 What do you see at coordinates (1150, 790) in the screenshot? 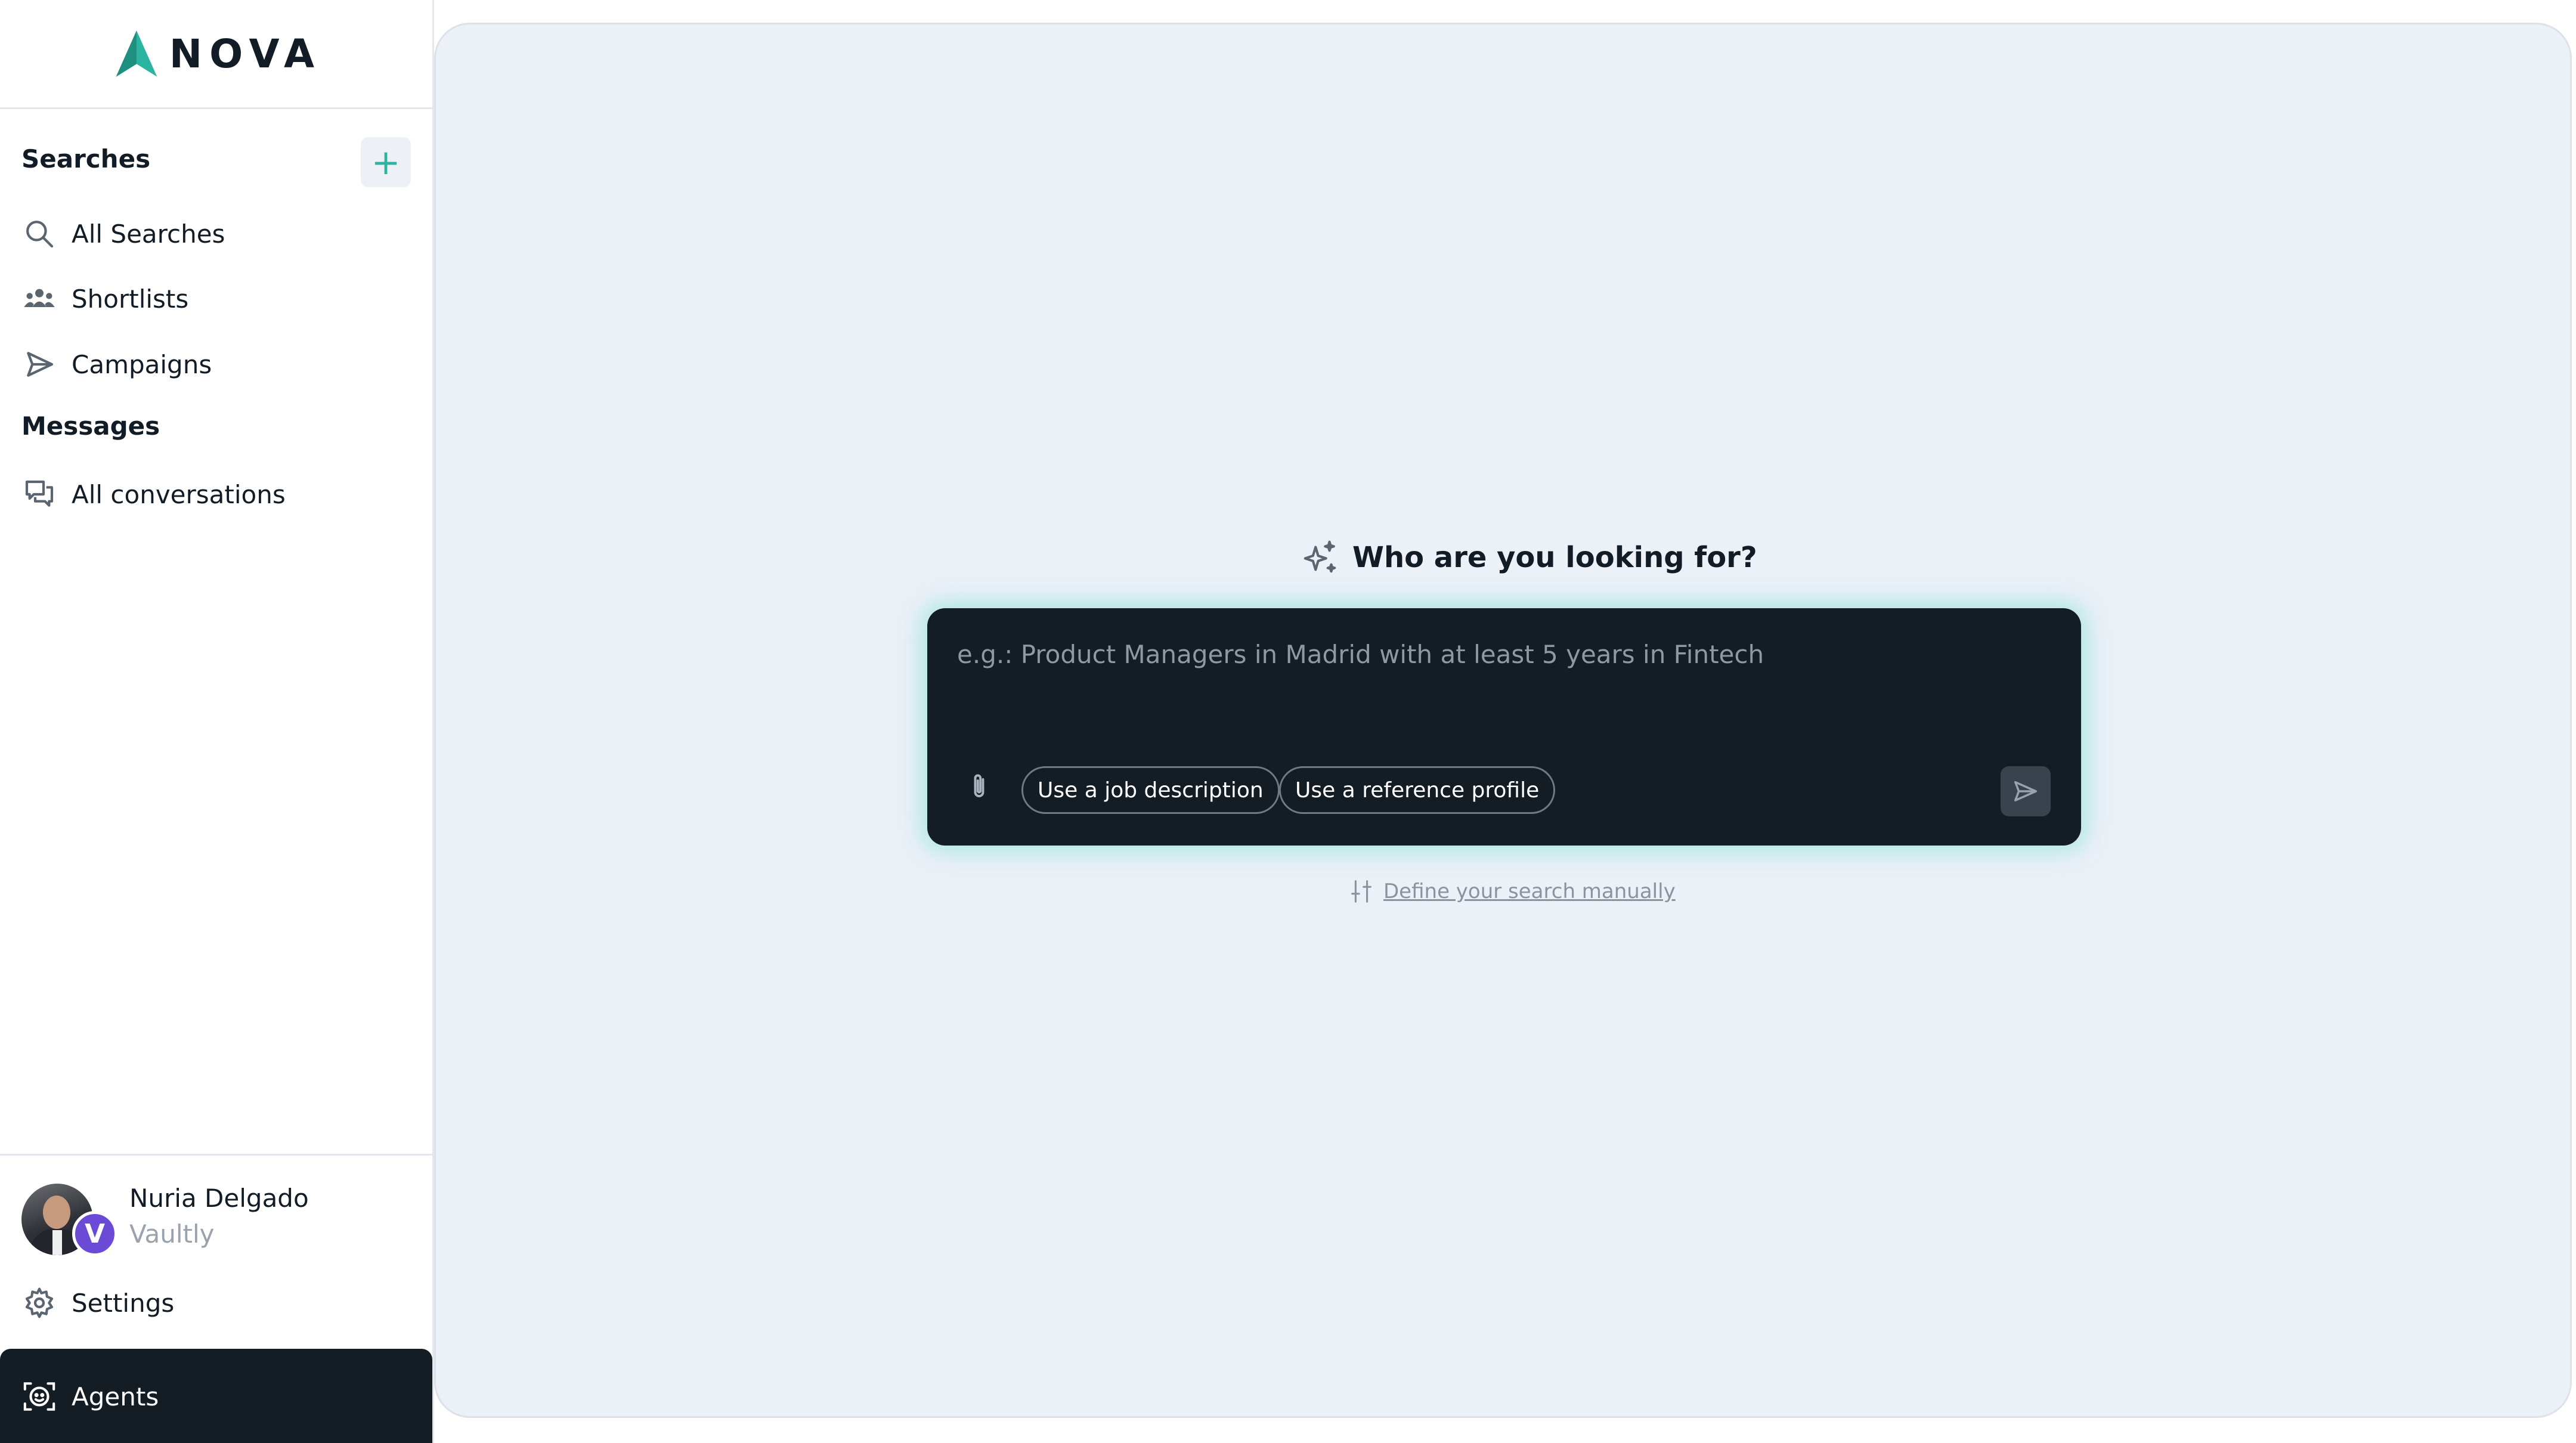
I see `use-job-description-chip: Use a job description` at bounding box center [1150, 790].